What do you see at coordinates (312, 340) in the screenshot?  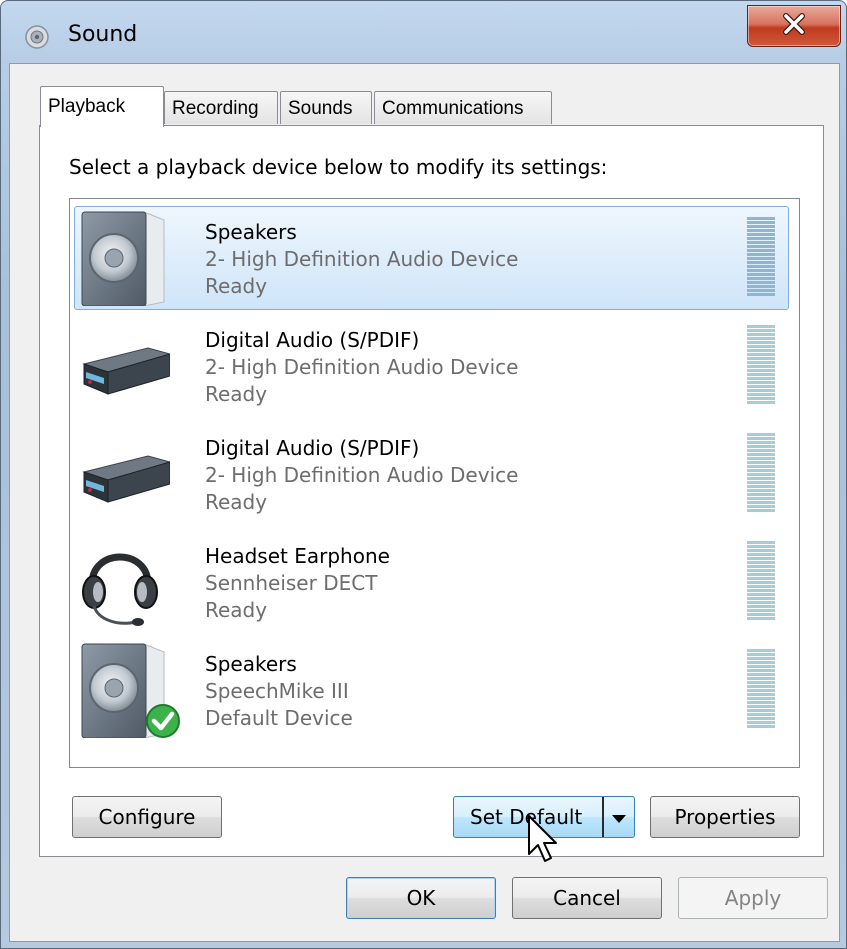 I see `device-name: Digital Audio (S/PDIF)` at bounding box center [312, 340].